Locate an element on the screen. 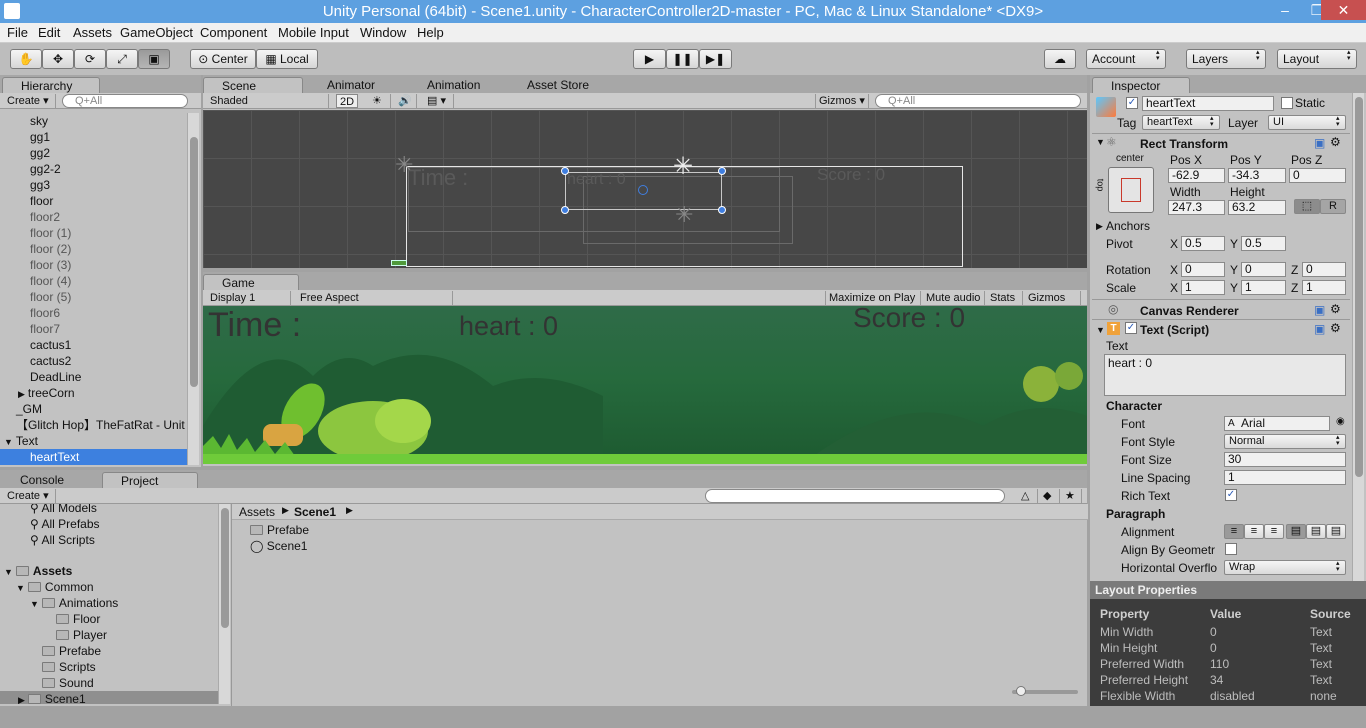  hierarchy-item-floor-3: floor (3) is located at coordinates (50, 265).